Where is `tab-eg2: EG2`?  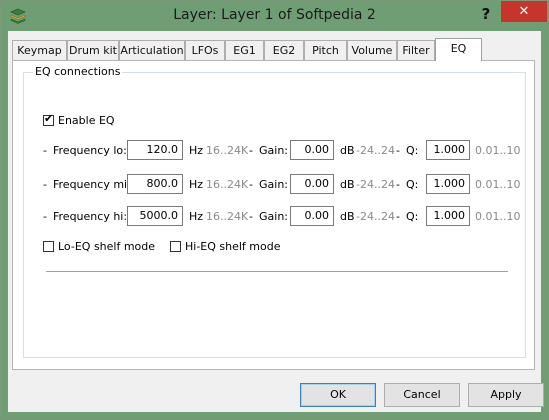
tab-eg2: EG2 is located at coordinates (284, 50).